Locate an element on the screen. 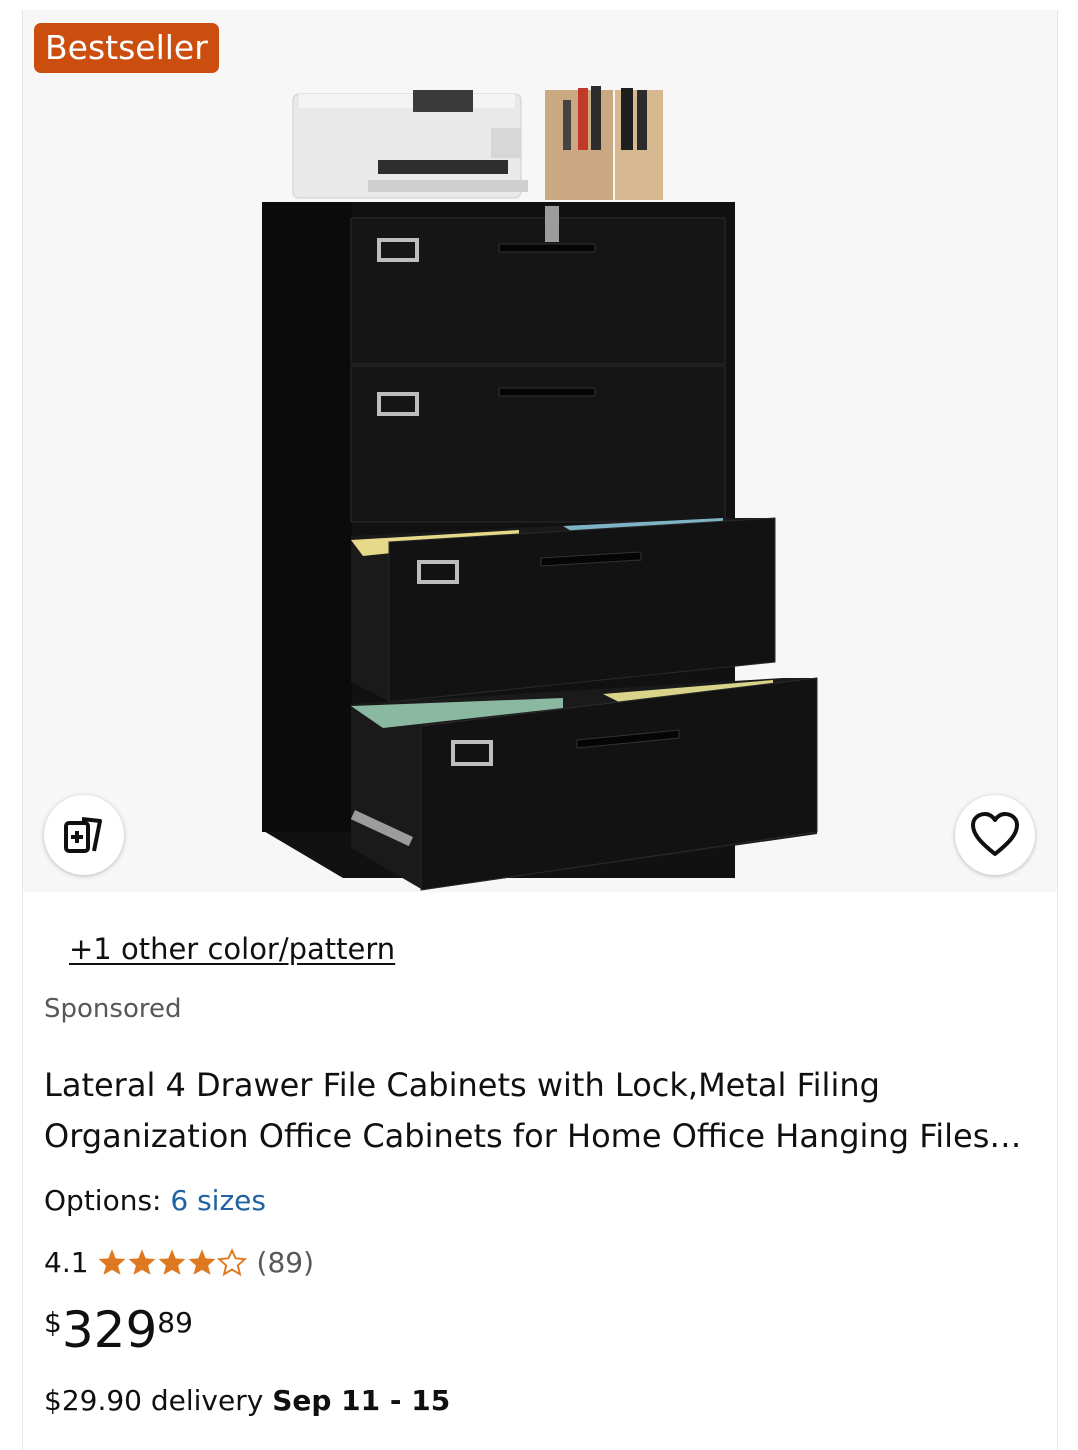 The image size is (1078, 1450). printer-illustration is located at coordinates (410, 144).